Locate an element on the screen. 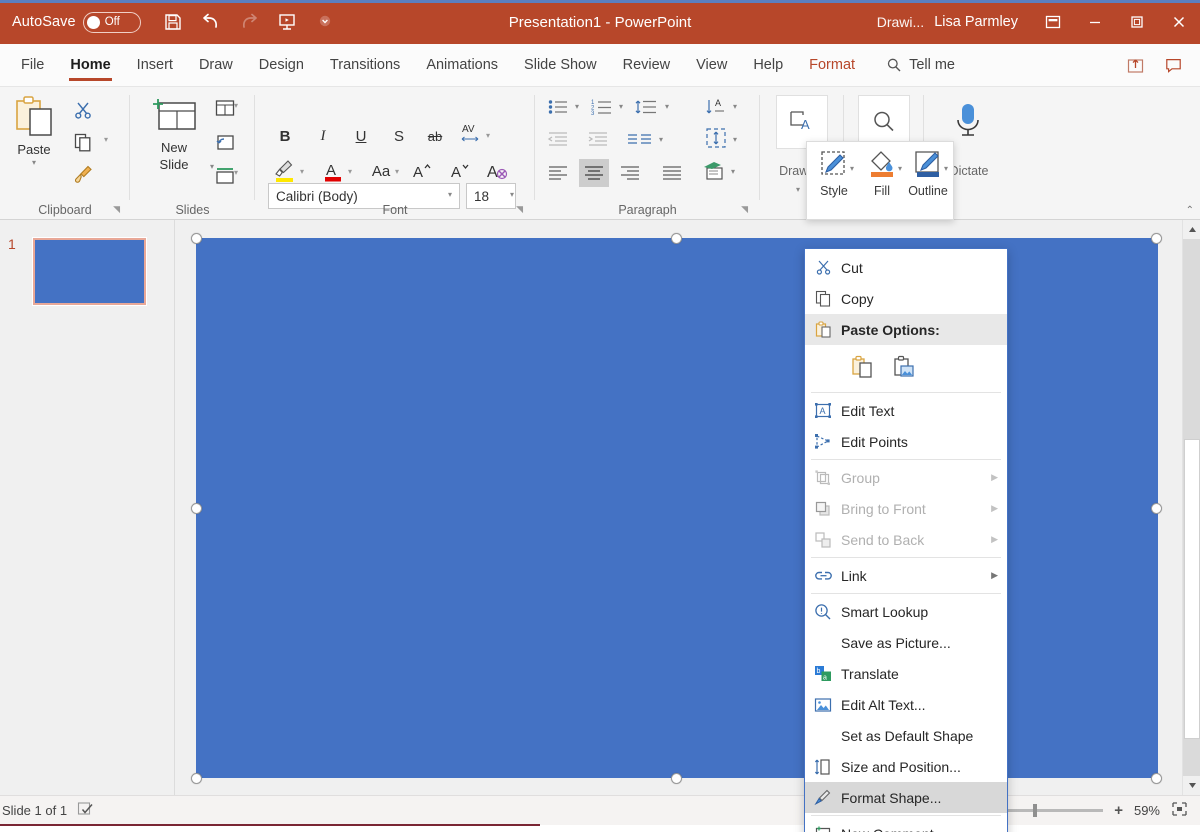 The height and width of the screenshot is (832, 1200). context-menu-item-edit-text: A Edit Text is located at coordinates (906, 410).